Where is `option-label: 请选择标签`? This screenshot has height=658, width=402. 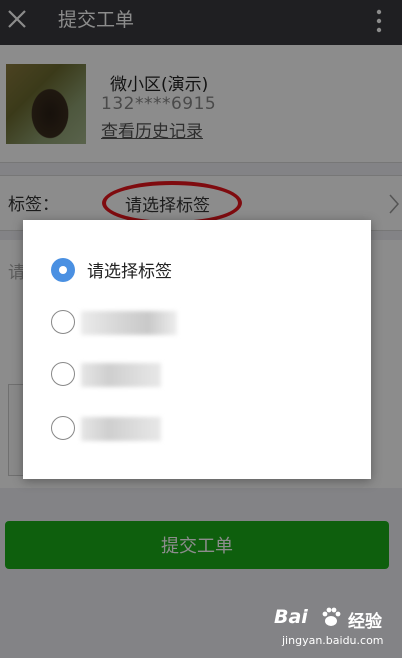 option-label: 请选择标签 is located at coordinates (129, 272).